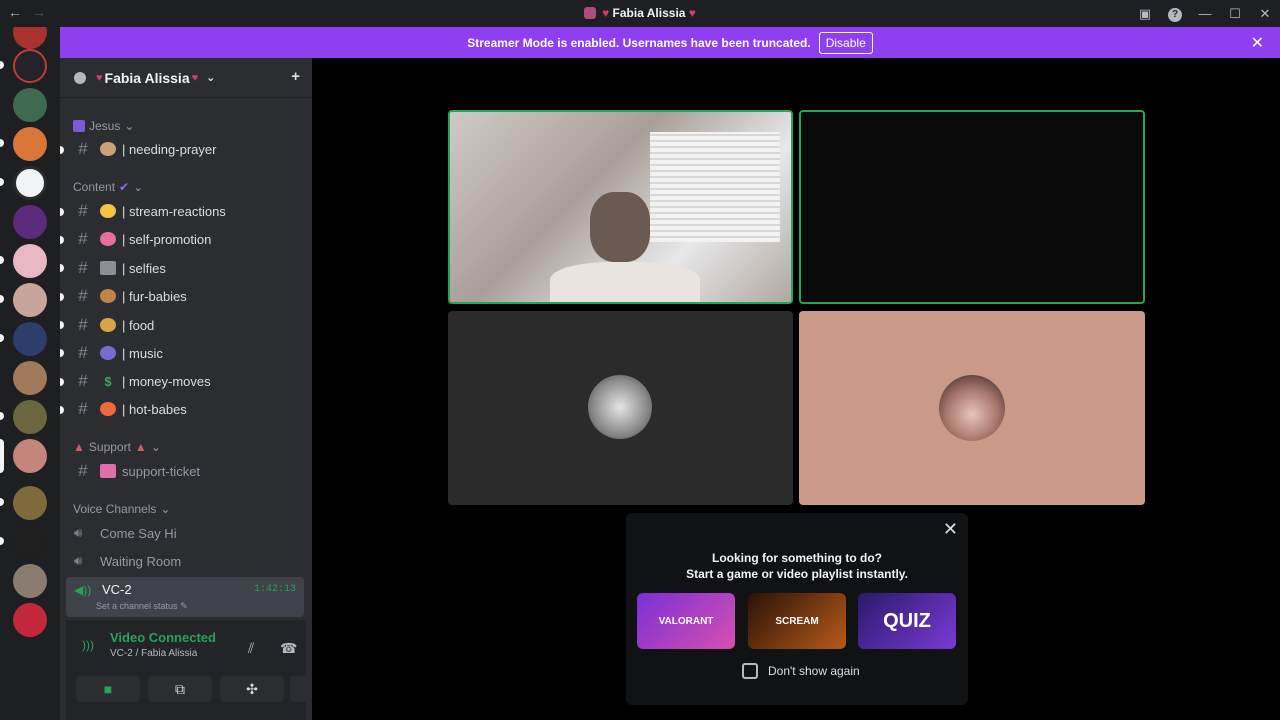 This screenshot has width=1280, height=720. Describe the element at coordinates (1265, 14) in the screenshot. I see `close-window-button: ✕` at that location.